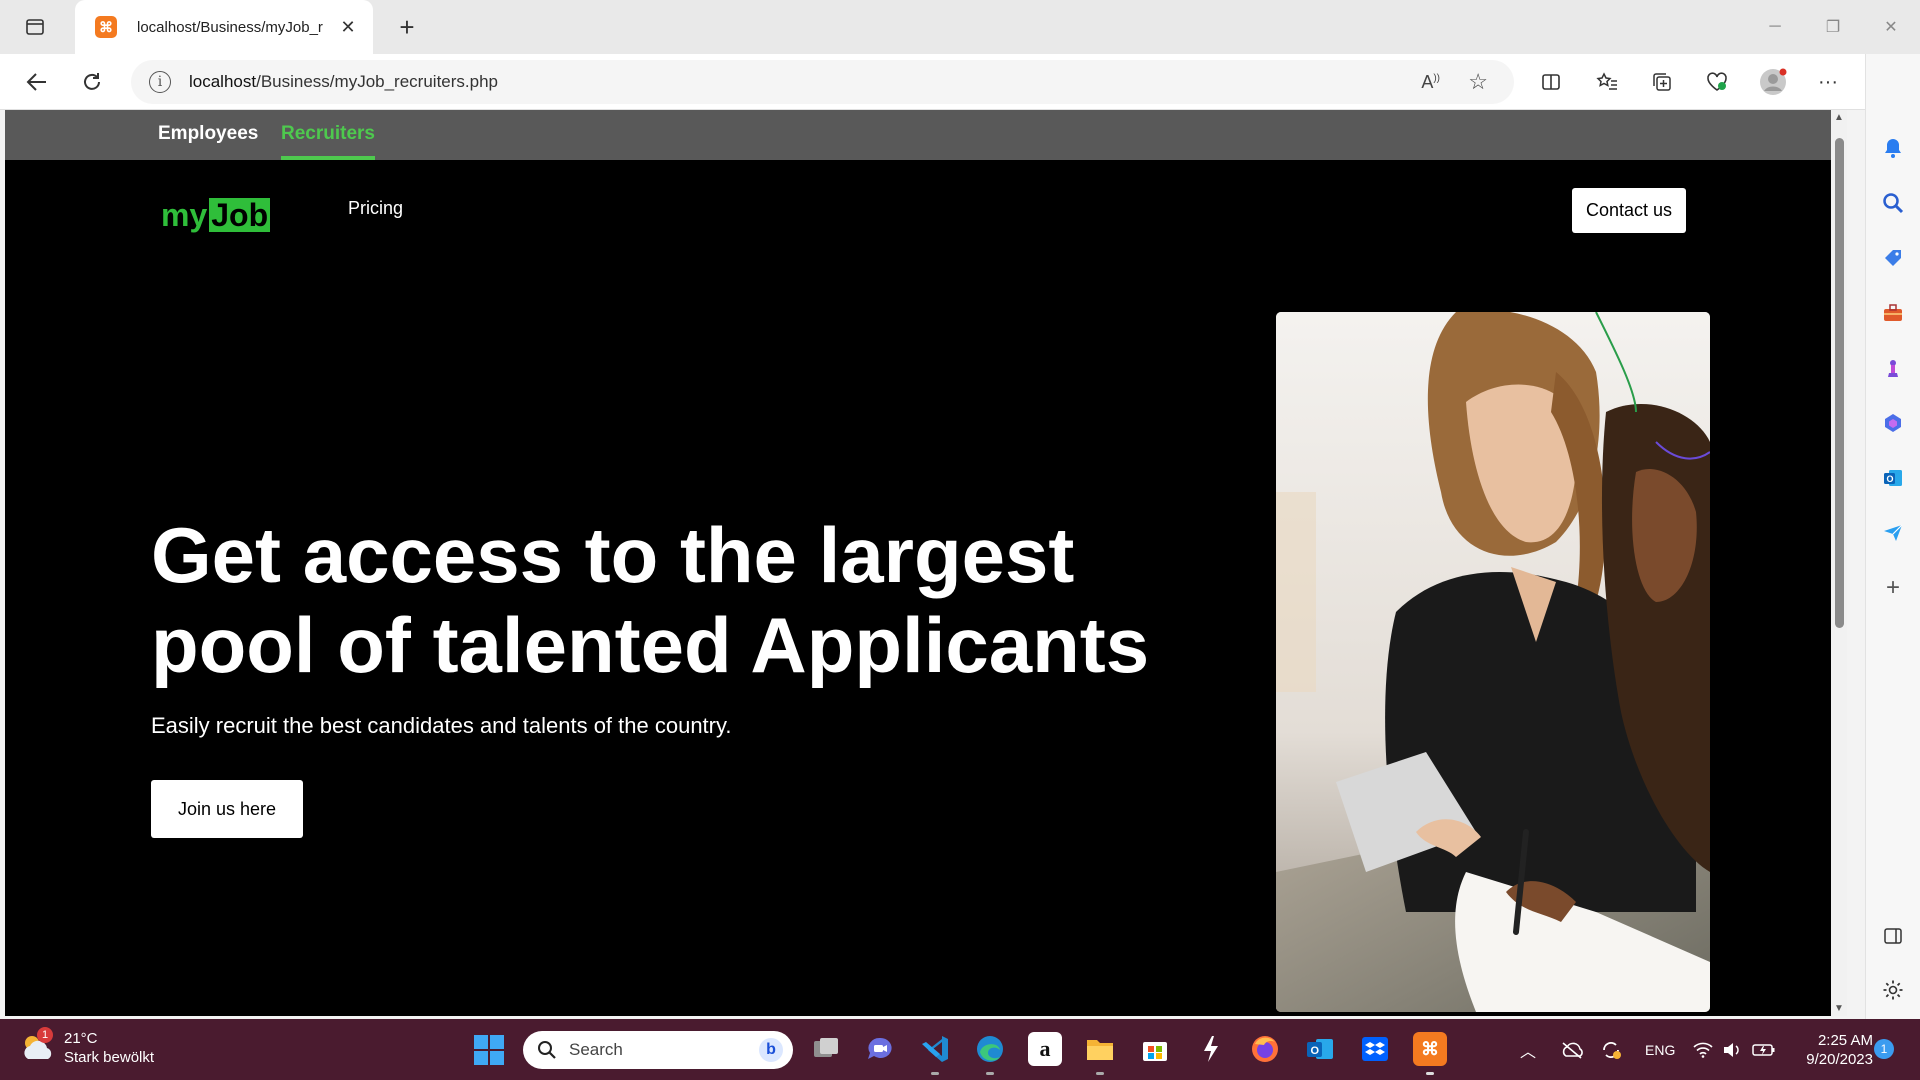 Image resolution: width=1920 pixels, height=1080 pixels. What do you see at coordinates (489, 1050) in the screenshot?
I see `windows-start-icon` at bounding box center [489, 1050].